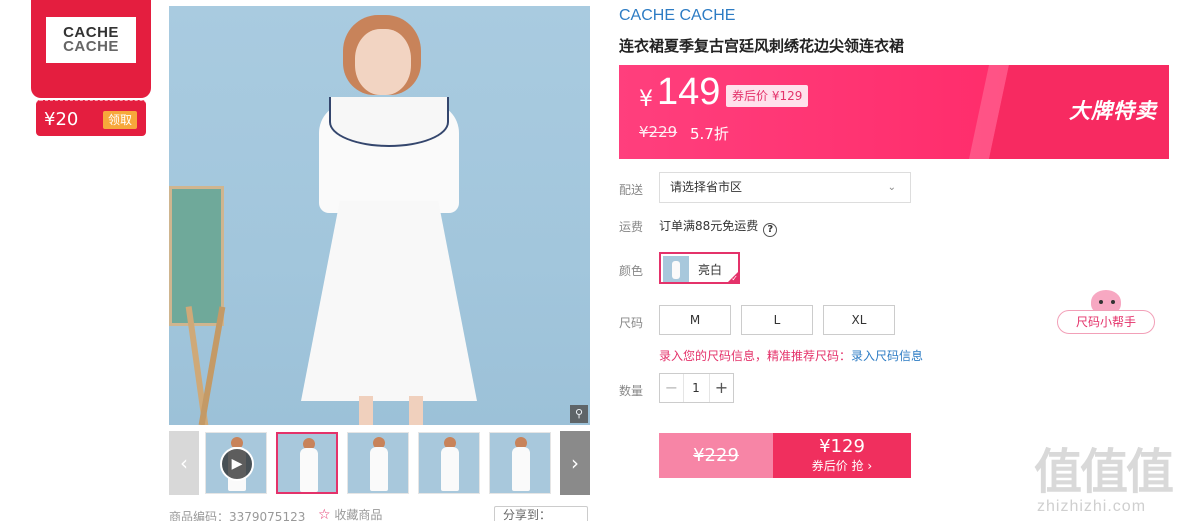 This screenshot has width=1185, height=521. What do you see at coordinates (891, 187) in the screenshot?
I see `chevron-down-icon: ⌄` at bounding box center [891, 187].